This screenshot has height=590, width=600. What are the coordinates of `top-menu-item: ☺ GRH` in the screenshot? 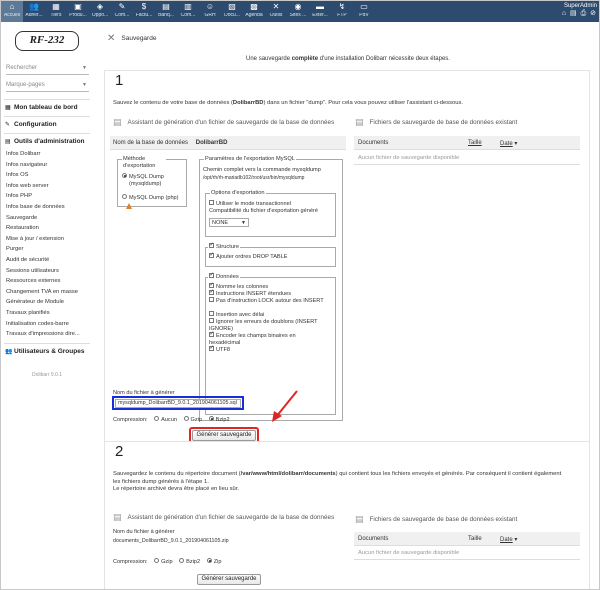 It's located at (210, 11).